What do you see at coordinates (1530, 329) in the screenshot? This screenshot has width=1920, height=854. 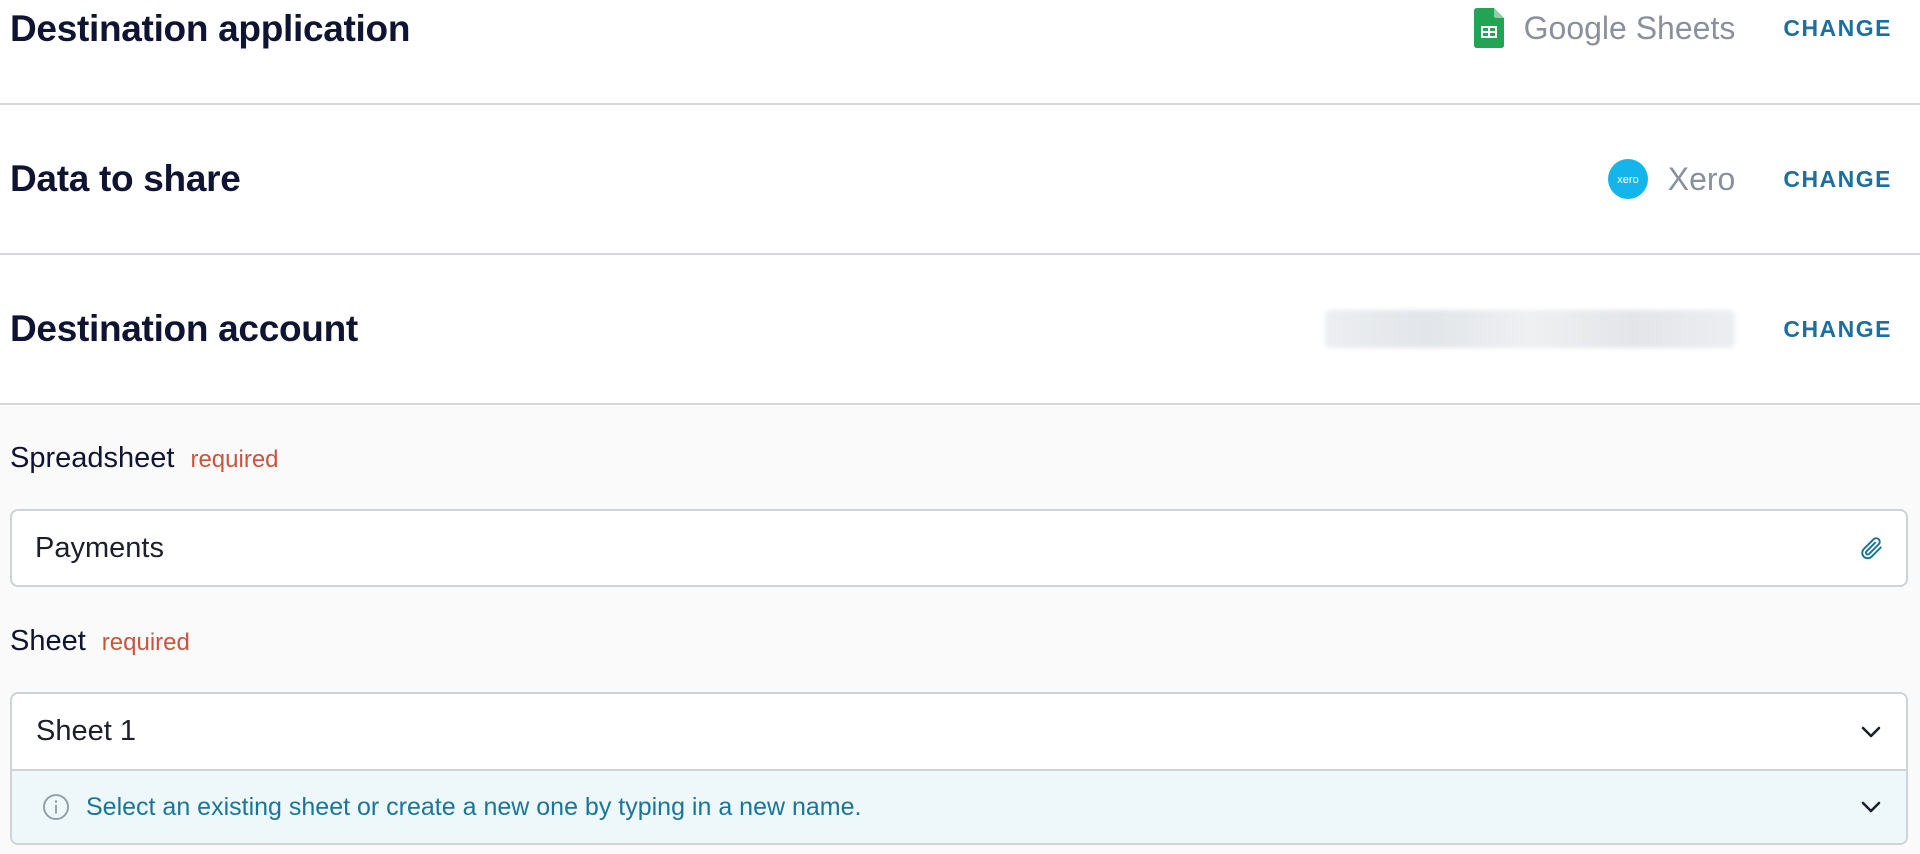 I see `redacted-account-email` at bounding box center [1530, 329].